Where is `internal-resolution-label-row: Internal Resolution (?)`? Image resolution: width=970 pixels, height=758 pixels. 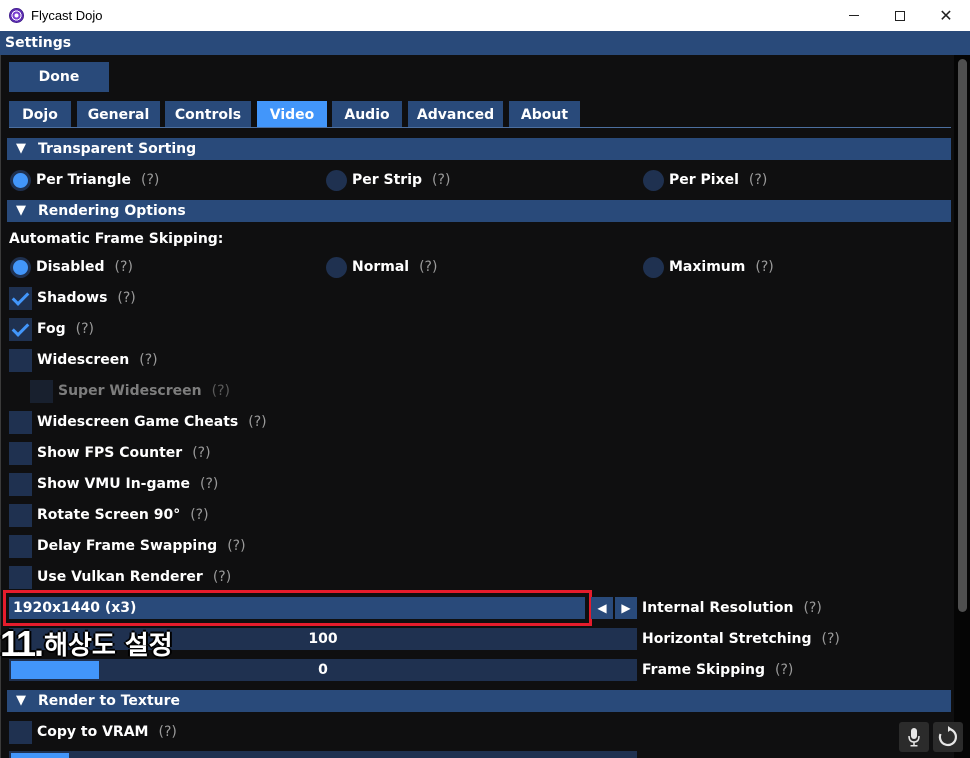
internal-resolution-label-row: Internal Resolution (?) is located at coordinates (732, 608).